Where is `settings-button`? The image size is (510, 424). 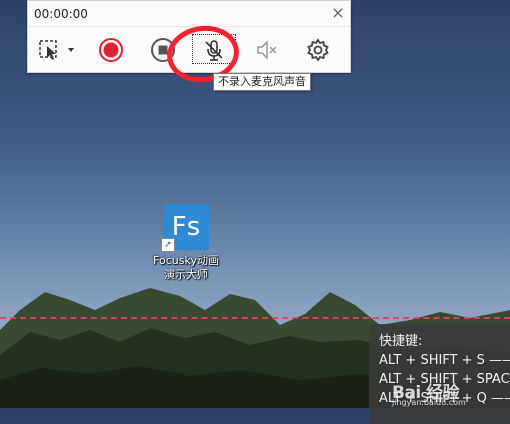
settings-button is located at coordinates (318, 50).